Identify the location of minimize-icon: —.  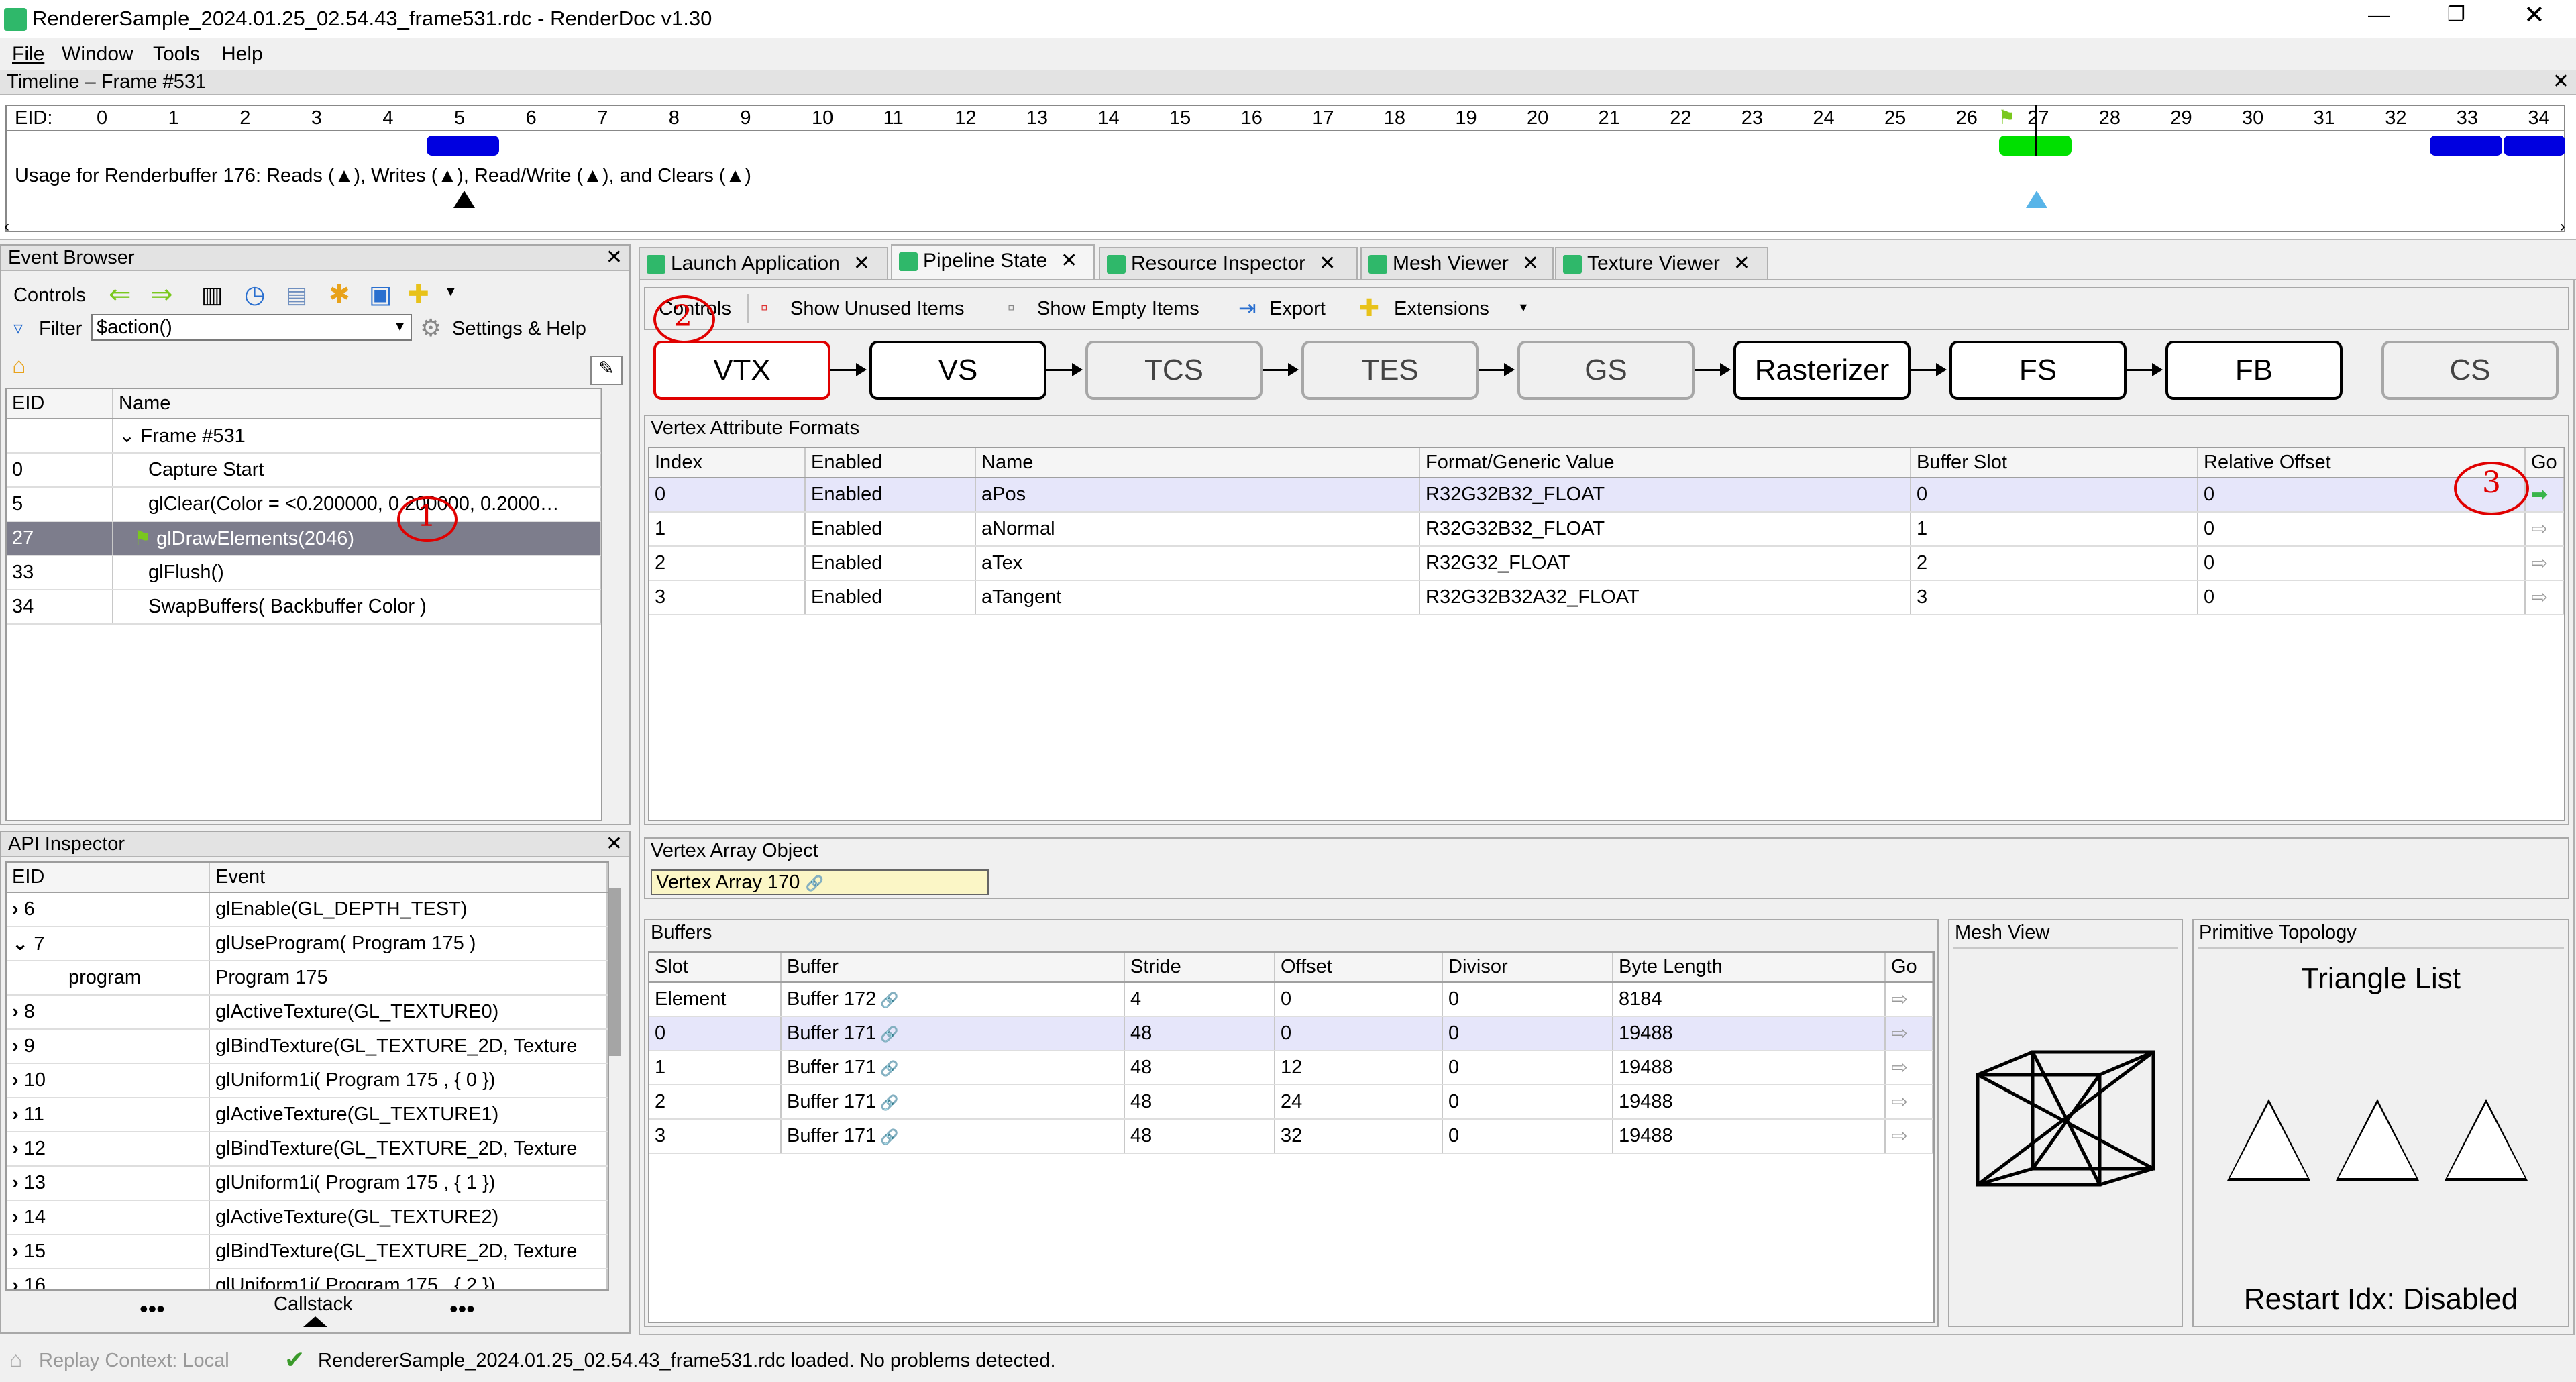
(2379, 15).